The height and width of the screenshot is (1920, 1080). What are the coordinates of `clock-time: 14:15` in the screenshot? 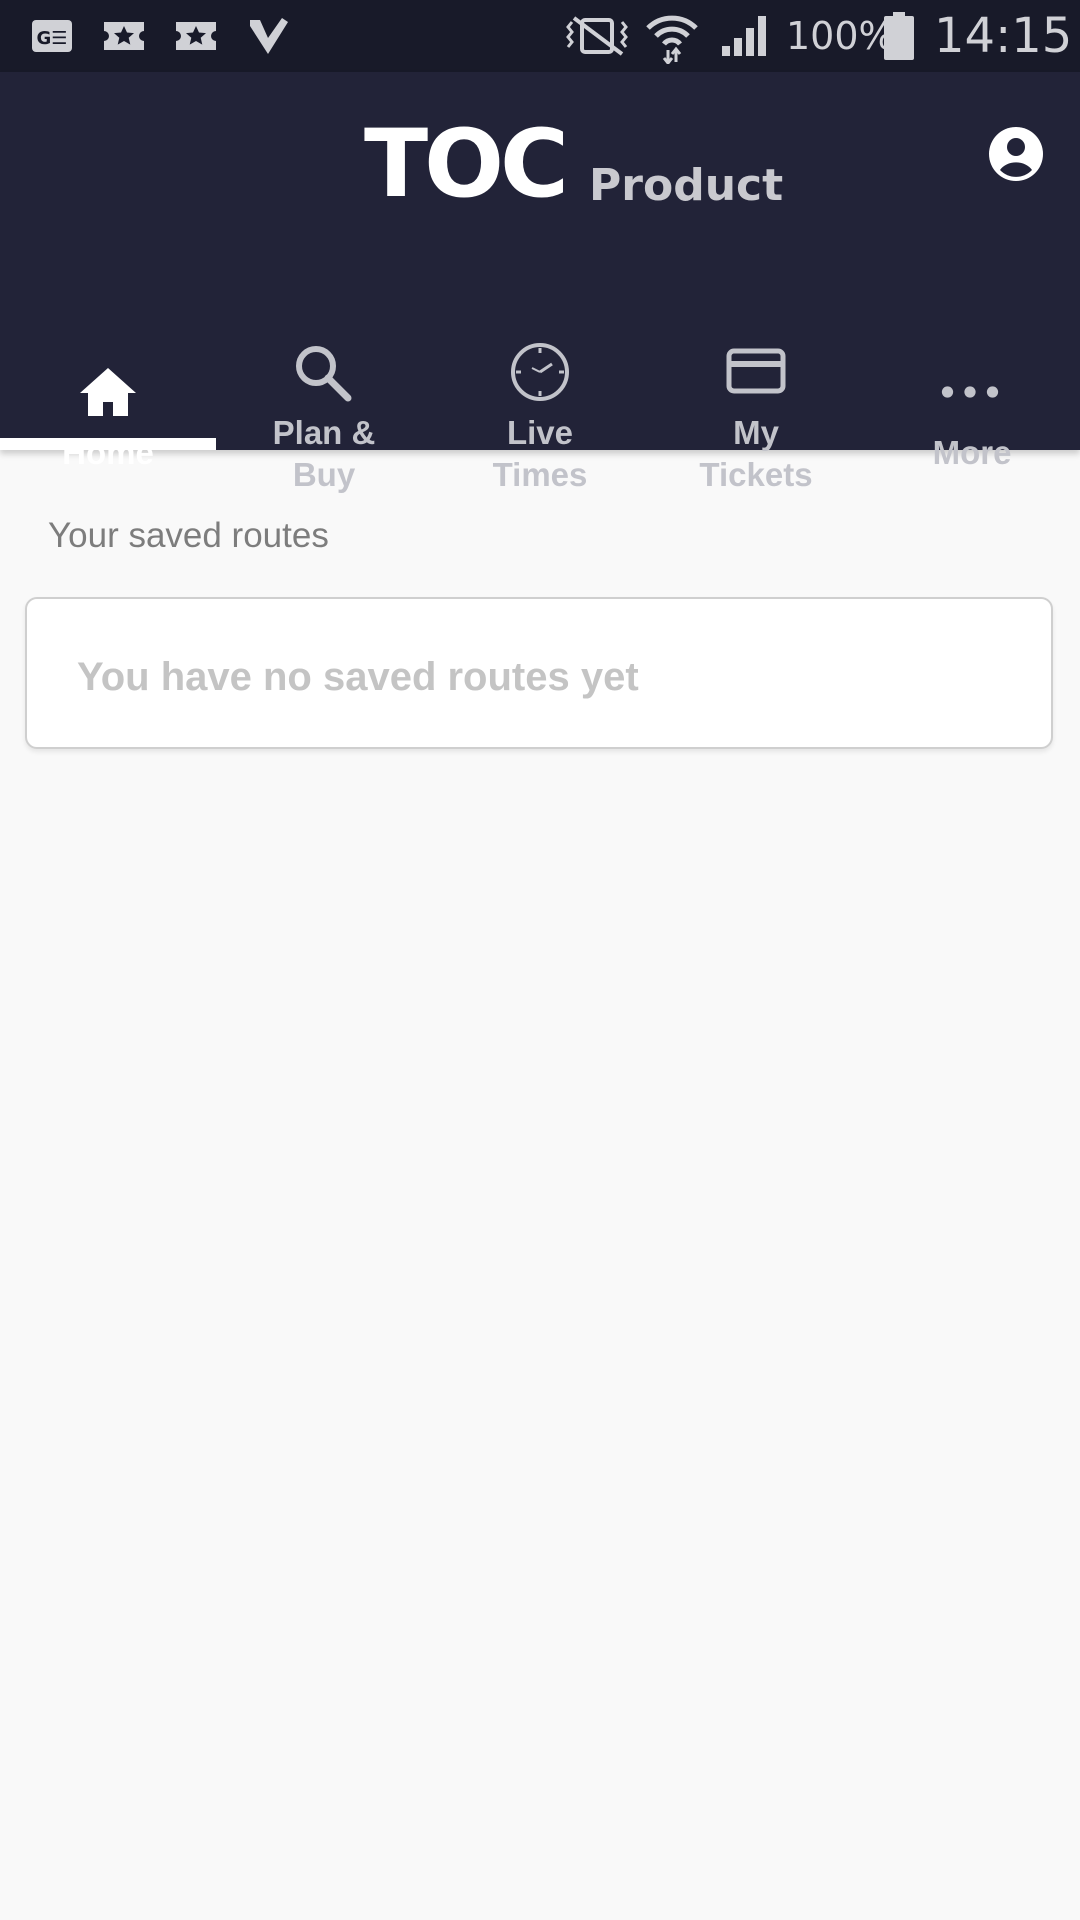 It's located at (1003, 36).